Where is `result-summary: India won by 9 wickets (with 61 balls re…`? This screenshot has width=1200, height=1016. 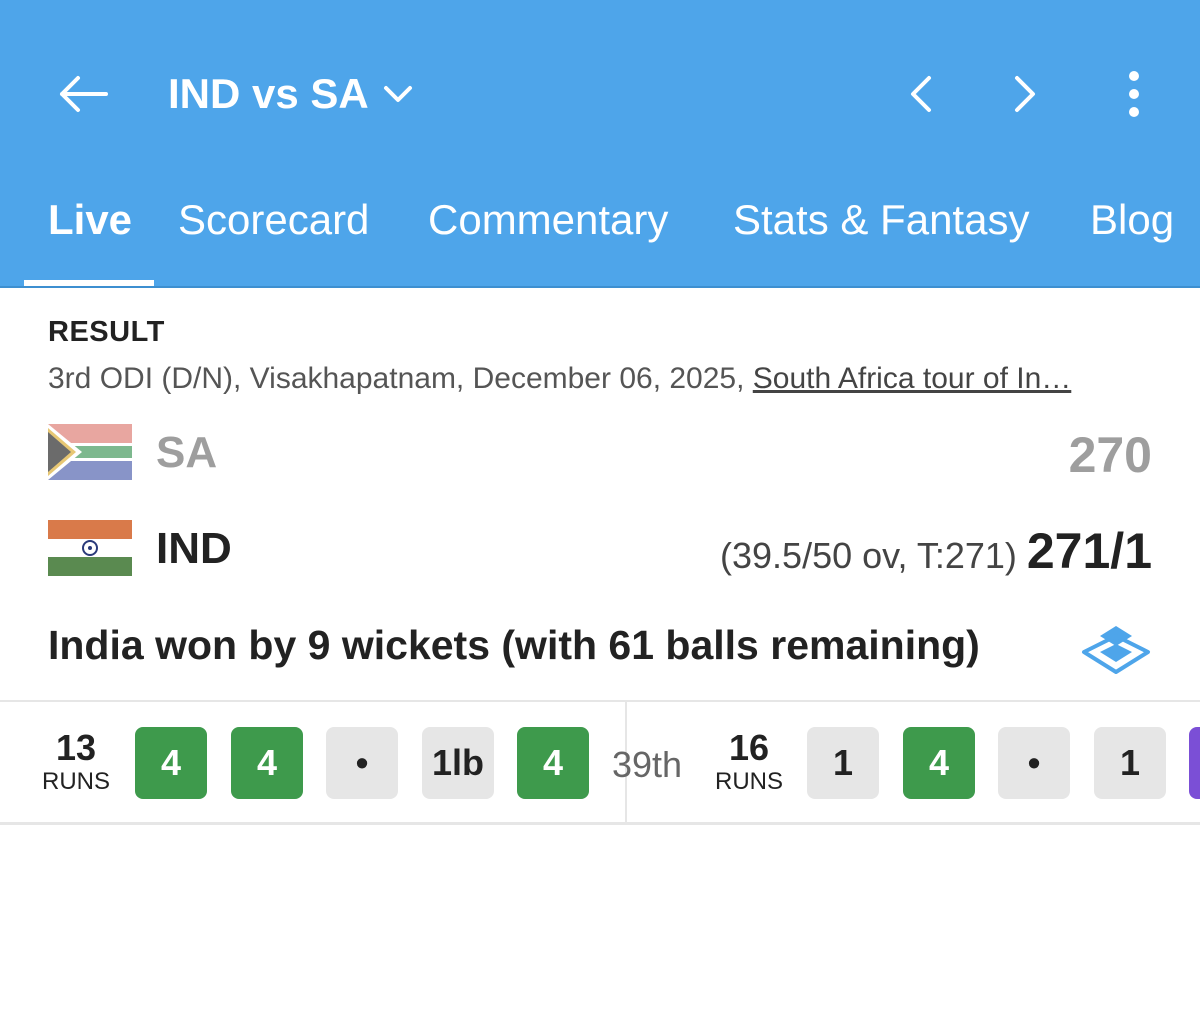 result-summary: India won by 9 wickets (with 61 balls re… is located at coordinates (514, 645).